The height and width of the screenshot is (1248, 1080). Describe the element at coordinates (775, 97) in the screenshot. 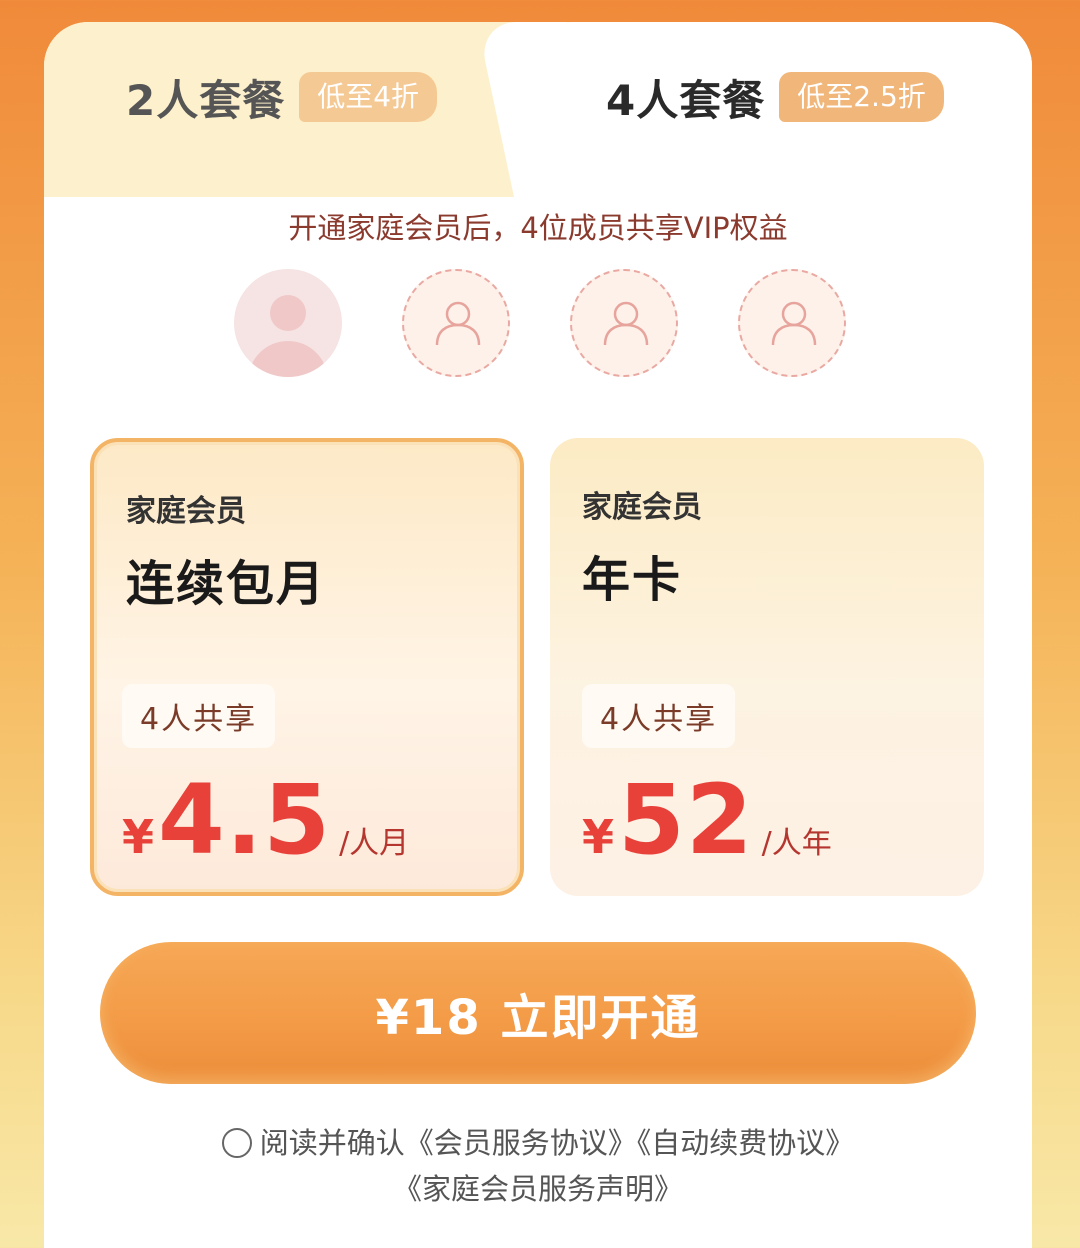

I see `tab-4-person-plan: 4人套餐 低至2.5折` at that location.